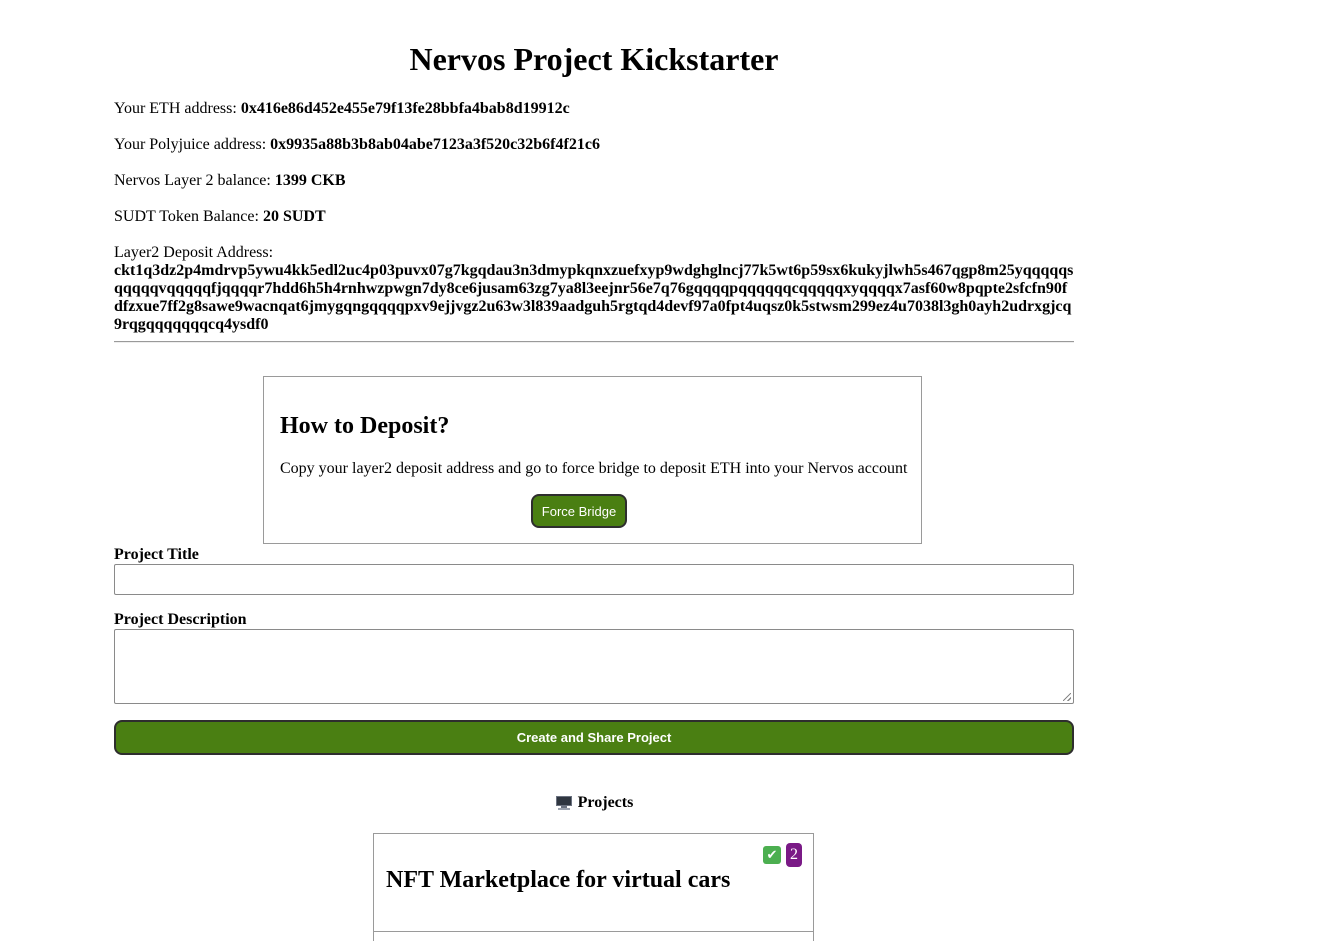  What do you see at coordinates (772, 855) in the screenshot?
I see `check-mark-icon: ✔` at bounding box center [772, 855].